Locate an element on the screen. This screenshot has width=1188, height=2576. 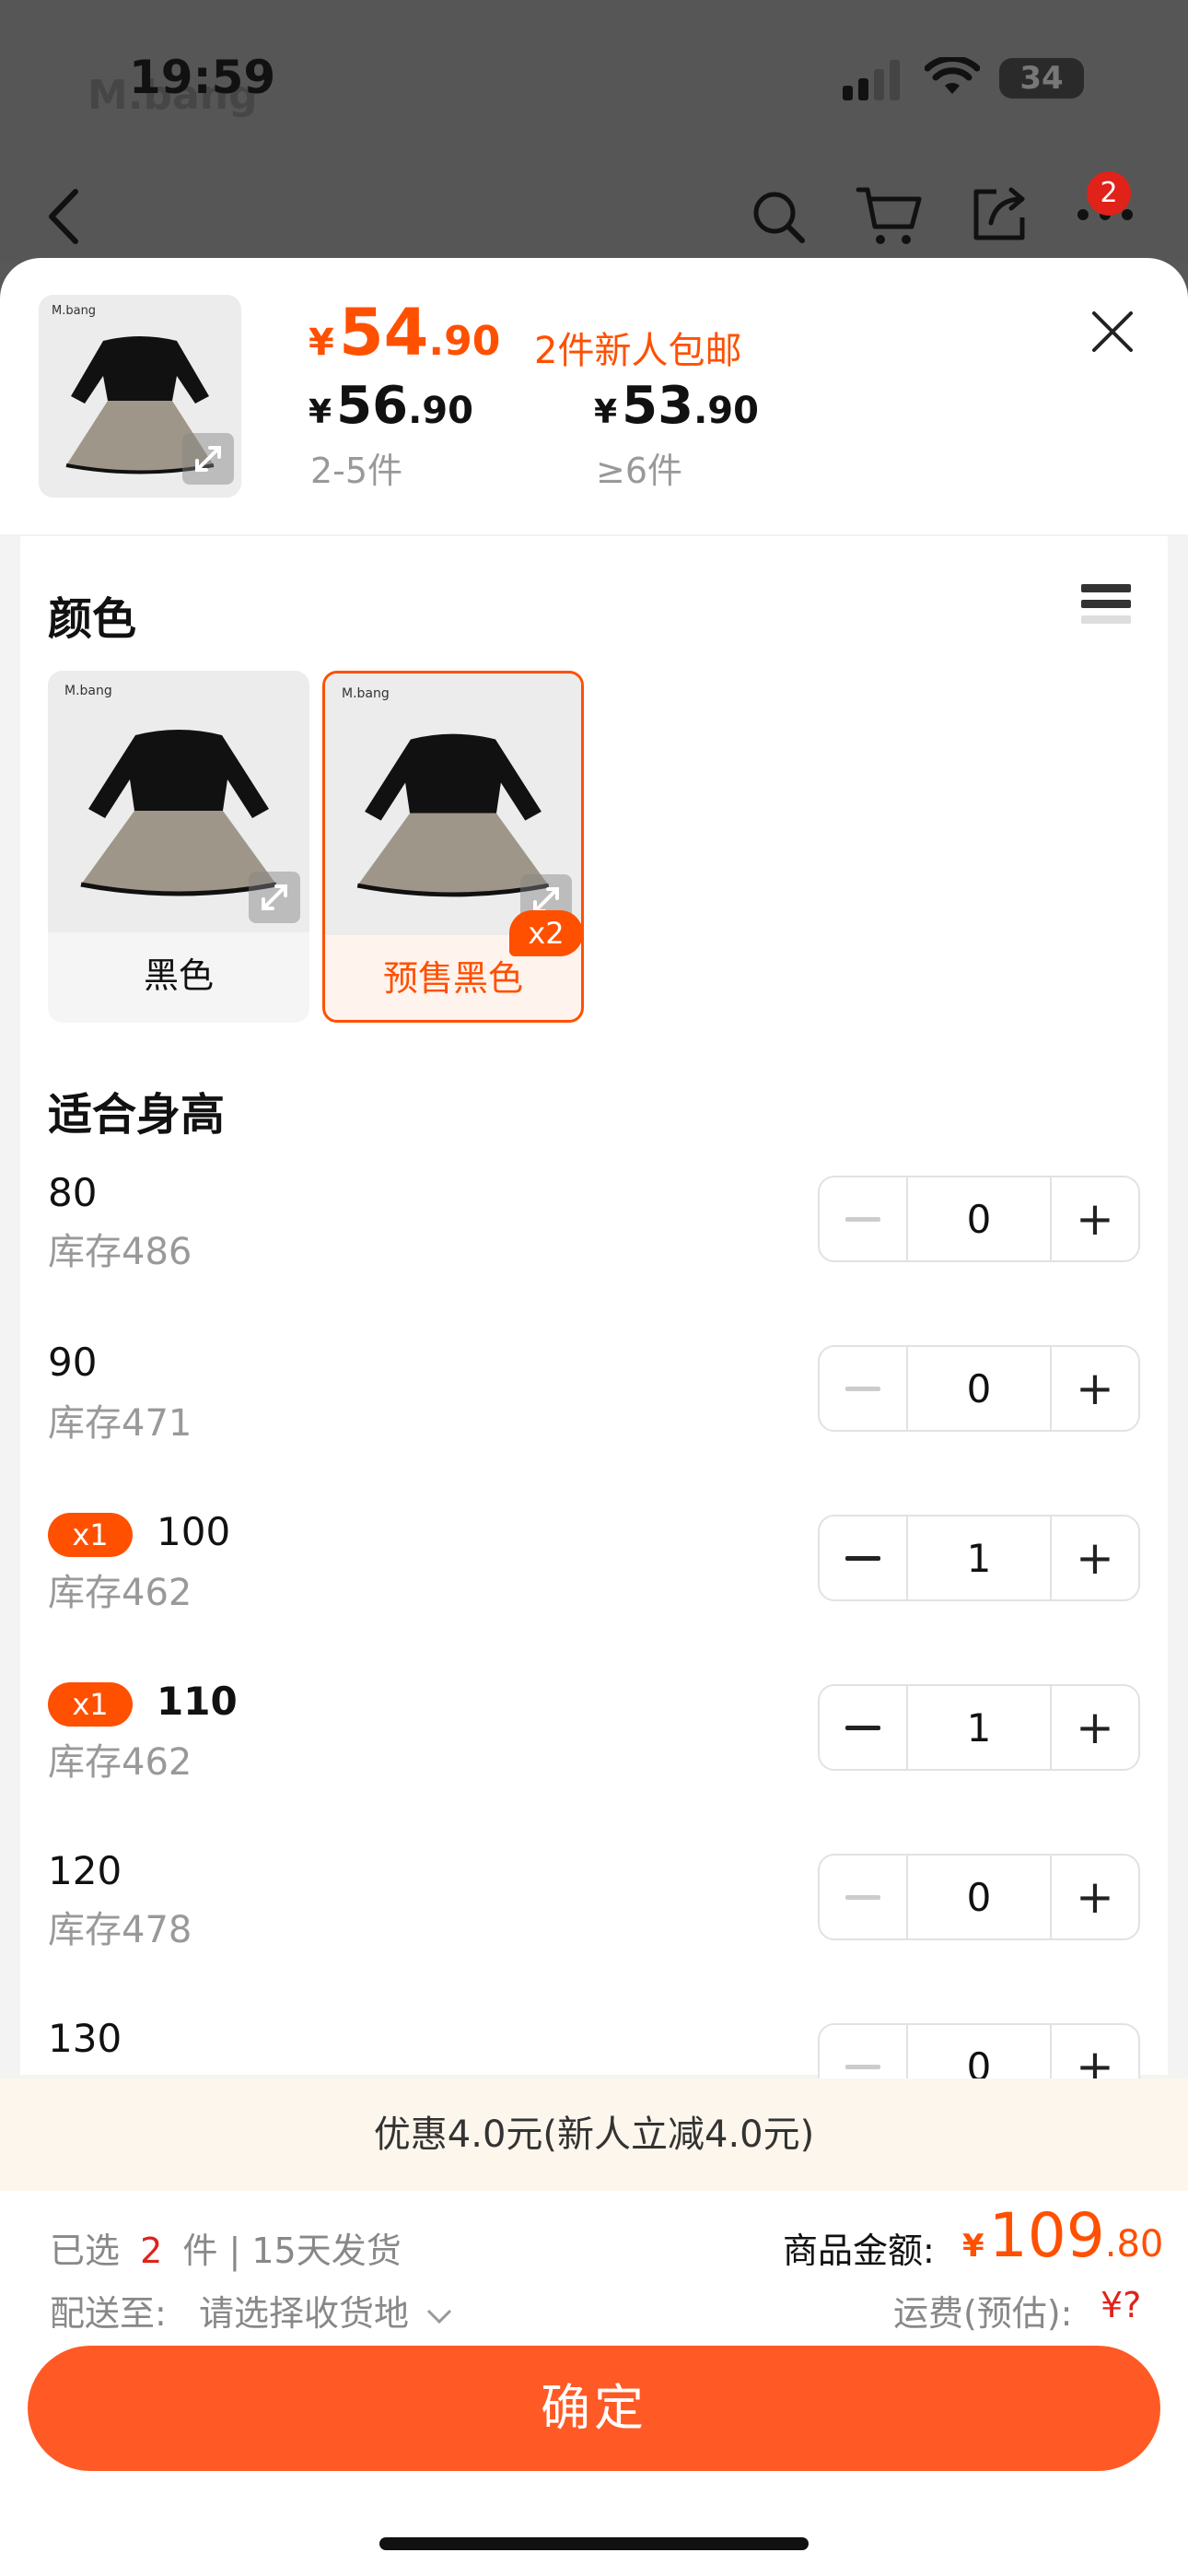
selected-summary: 已选 2 件 | 15天发货 is located at coordinates (226, 2251).